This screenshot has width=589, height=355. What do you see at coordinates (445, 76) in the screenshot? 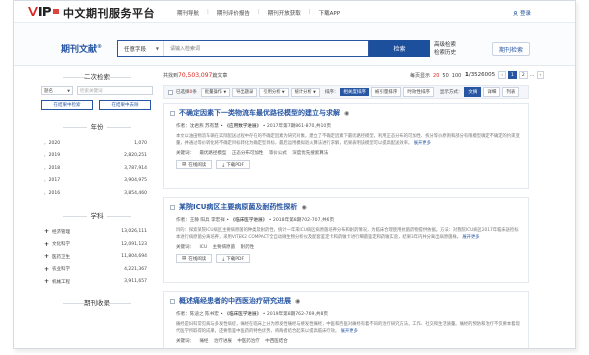
I see `per-page-option: 50` at bounding box center [445, 76].